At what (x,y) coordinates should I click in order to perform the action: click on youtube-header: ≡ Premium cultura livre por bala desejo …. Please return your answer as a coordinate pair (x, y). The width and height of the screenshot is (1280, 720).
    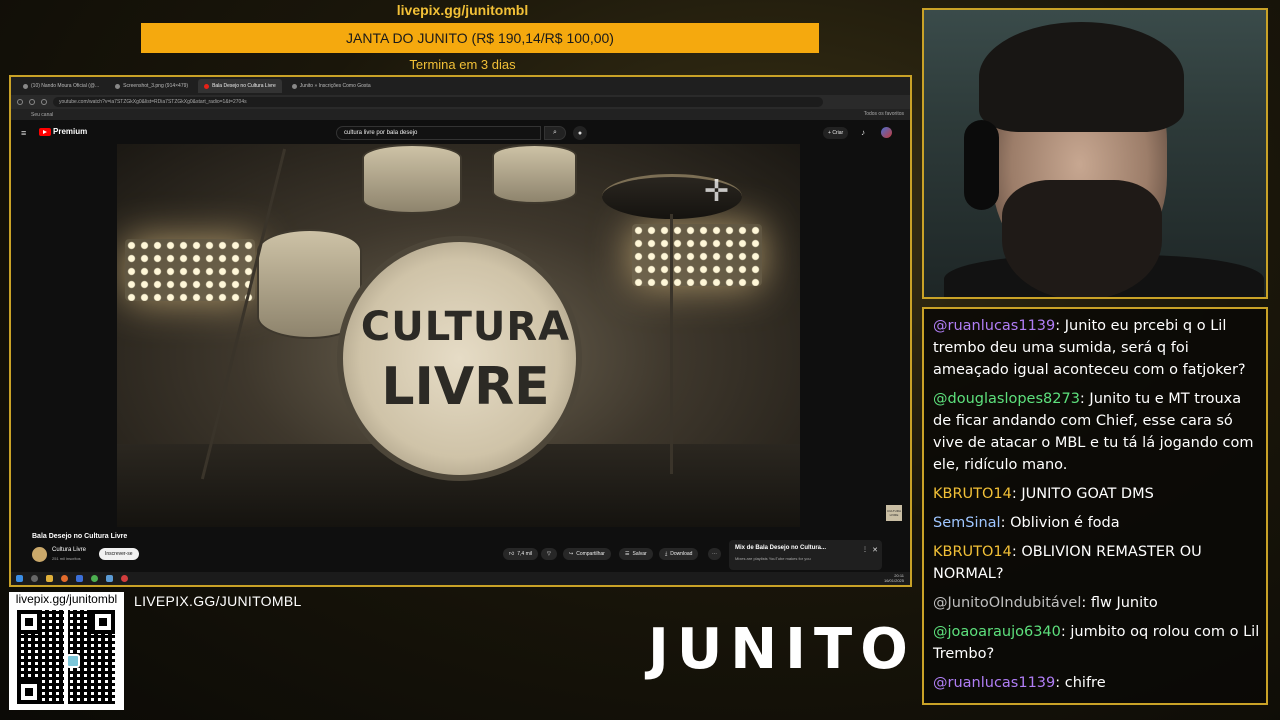
    Looking at the image, I should click on (460, 133).